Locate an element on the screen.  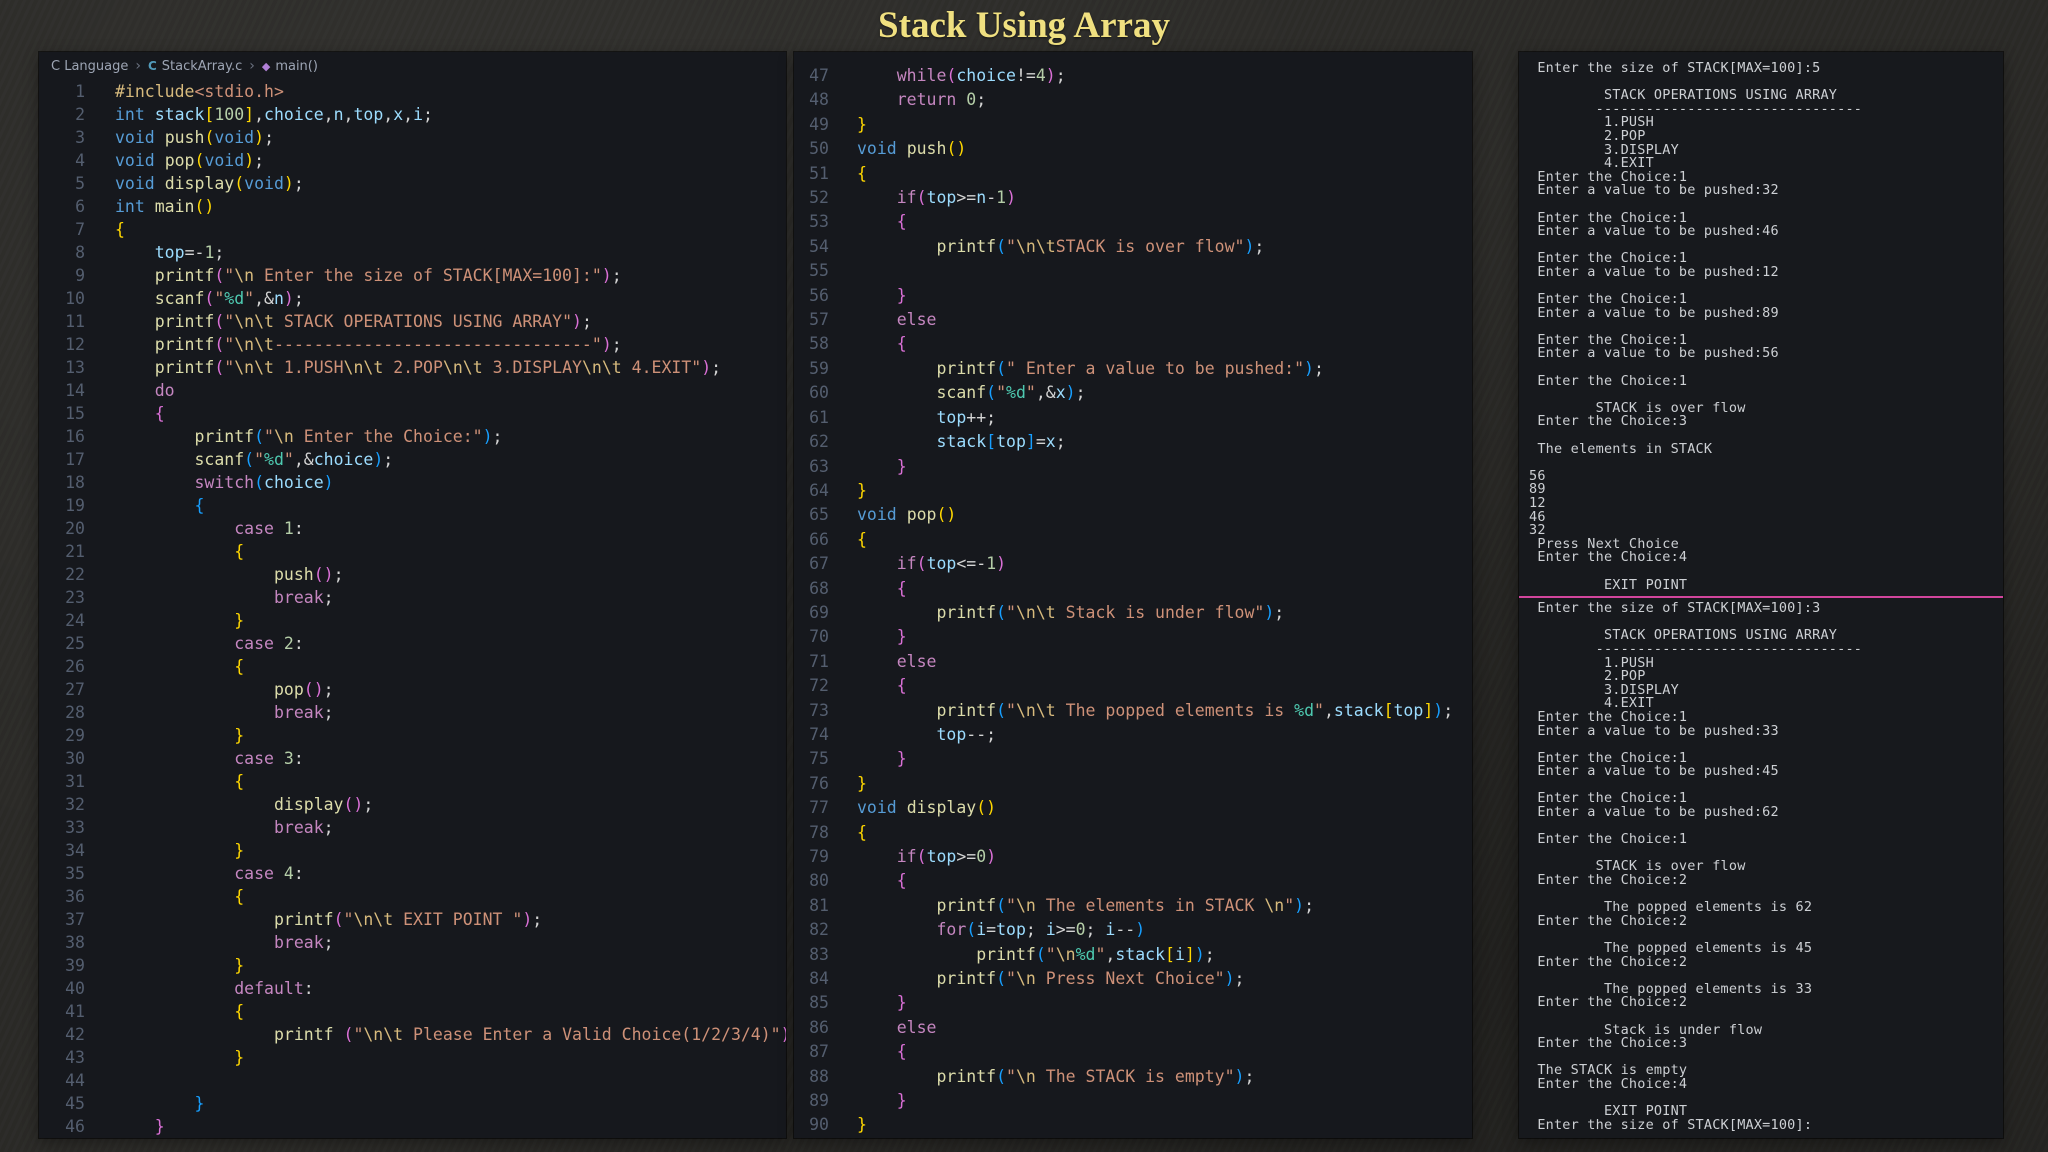
code-line: 72 { is located at coordinates (1133, 686).